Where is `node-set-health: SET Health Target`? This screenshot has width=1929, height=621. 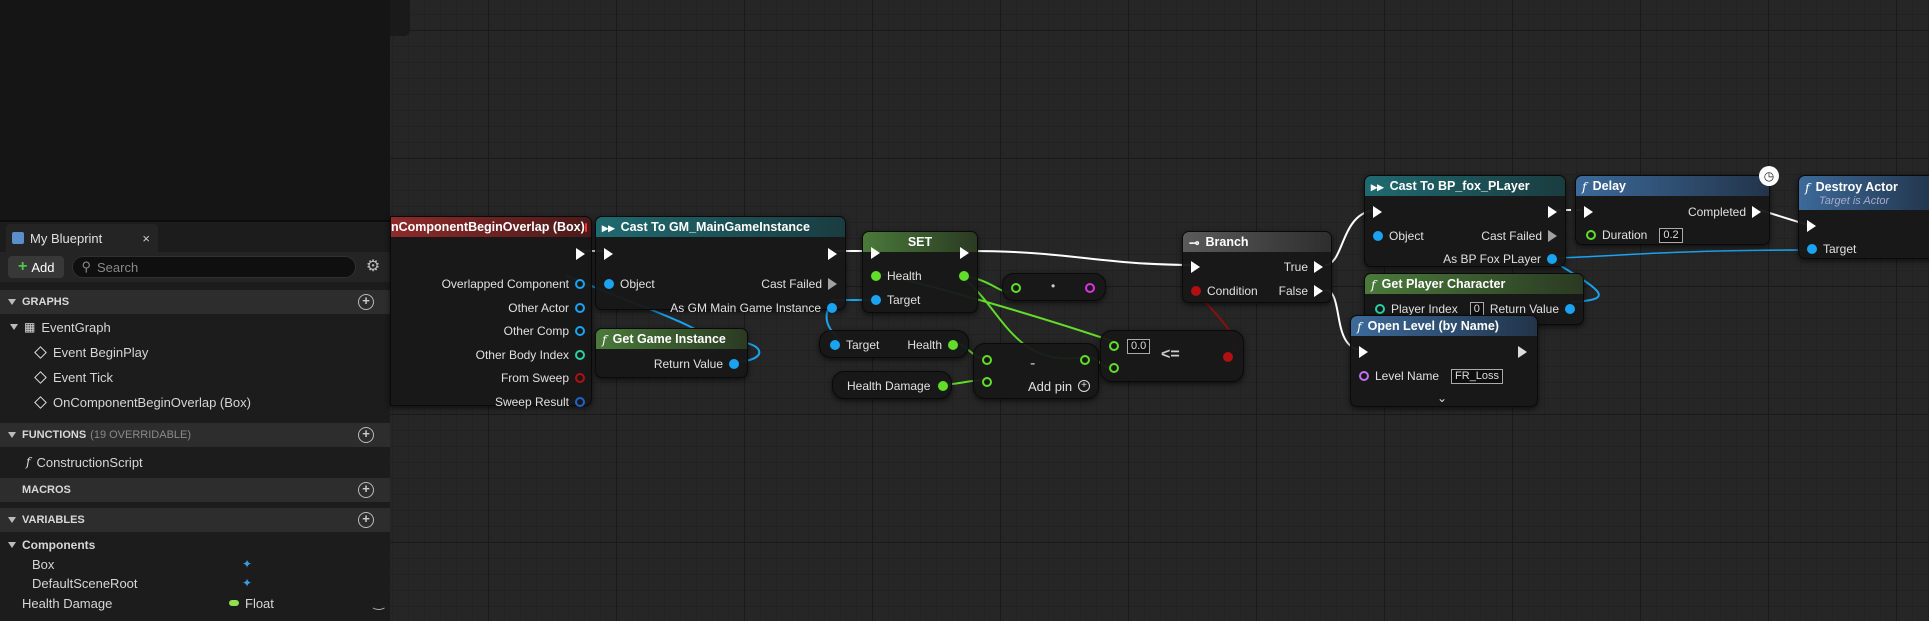 node-set-health: SET Health Target is located at coordinates (920, 272).